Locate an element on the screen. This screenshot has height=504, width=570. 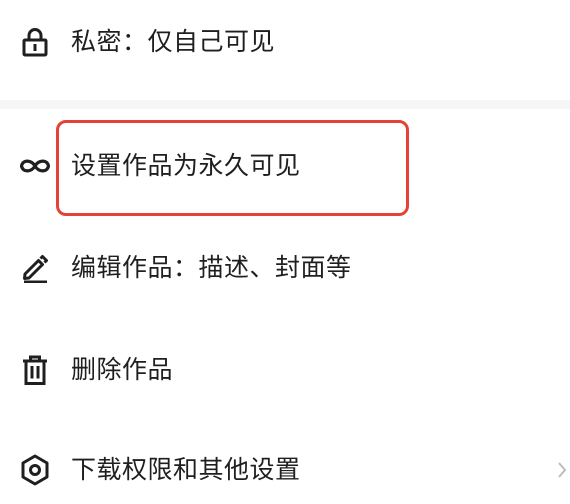
menu-item-delete-label: 删除作品 is located at coordinates (122, 369).